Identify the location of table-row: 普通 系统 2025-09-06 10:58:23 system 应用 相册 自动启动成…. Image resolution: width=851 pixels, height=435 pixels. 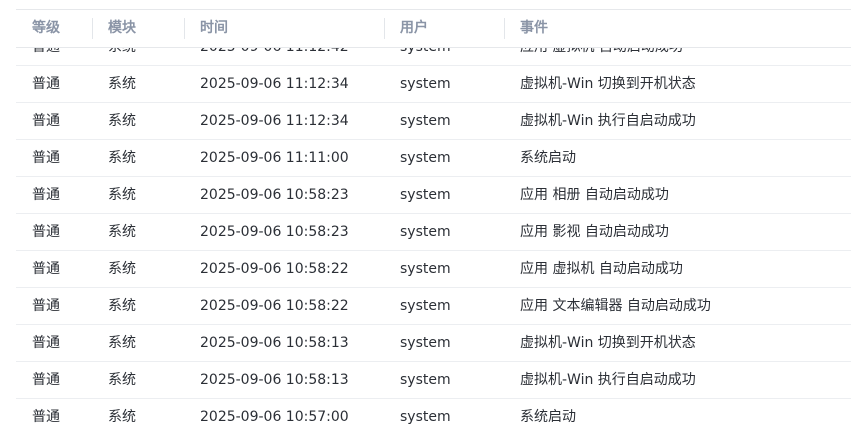
(433, 195).